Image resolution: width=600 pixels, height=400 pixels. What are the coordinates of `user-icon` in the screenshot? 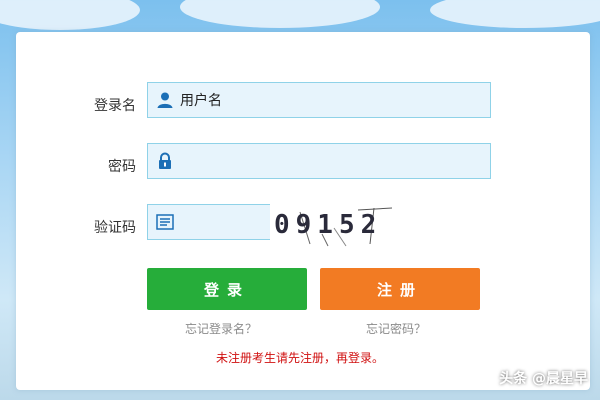 It's located at (165, 100).